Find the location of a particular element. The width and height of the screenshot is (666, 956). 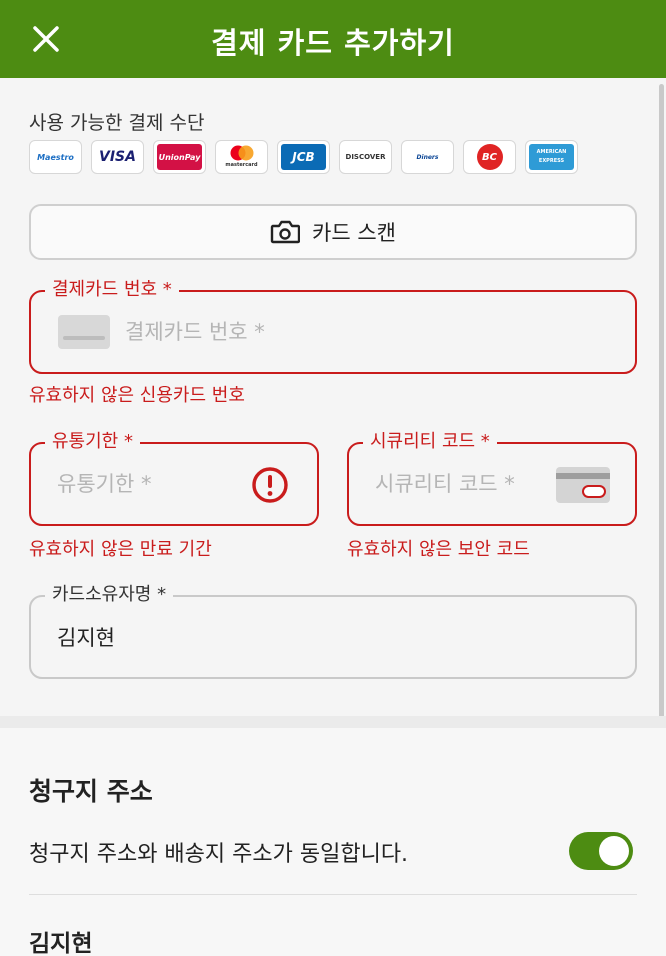

same-address-toggle is located at coordinates (601, 851).